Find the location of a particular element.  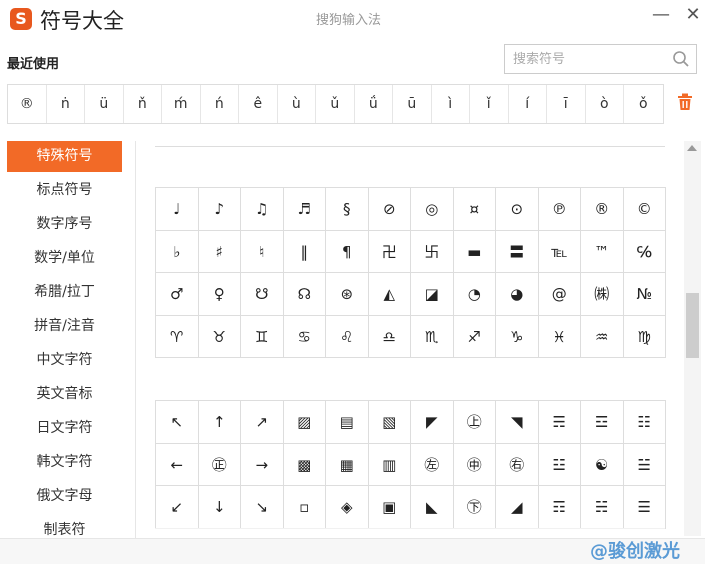

symbol-cell: ↙ is located at coordinates (177, 507).